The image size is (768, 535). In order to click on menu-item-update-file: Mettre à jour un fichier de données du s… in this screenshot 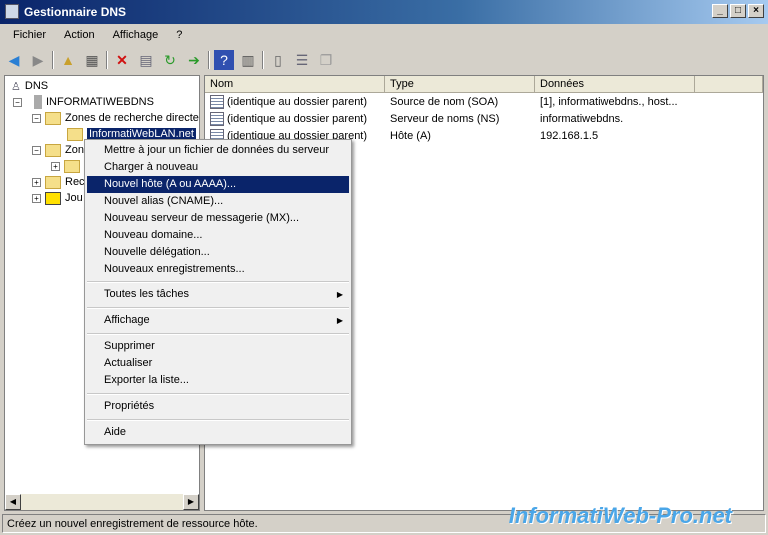, I will do `click(218, 150)`.